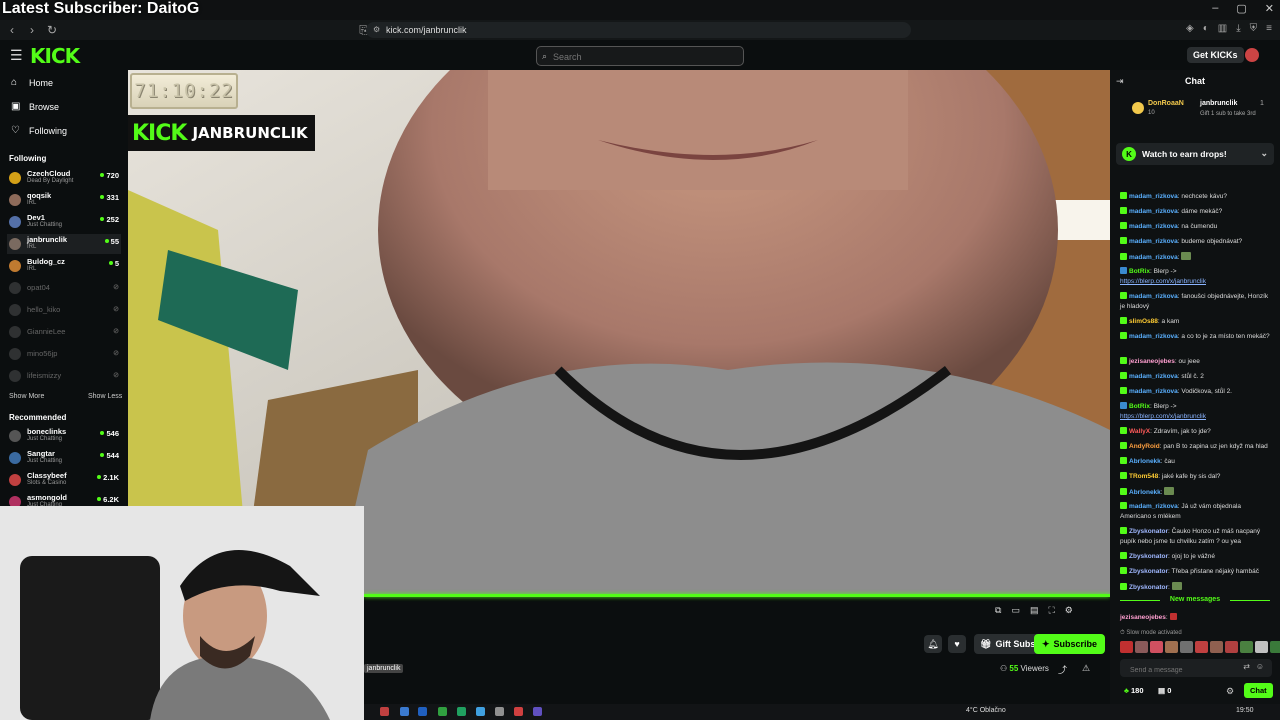 The width and height of the screenshot is (1280, 720). What do you see at coordinates (1246, 666) in the screenshot?
I see `translate-icon: ⇄` at bounding box center [1246, 666].